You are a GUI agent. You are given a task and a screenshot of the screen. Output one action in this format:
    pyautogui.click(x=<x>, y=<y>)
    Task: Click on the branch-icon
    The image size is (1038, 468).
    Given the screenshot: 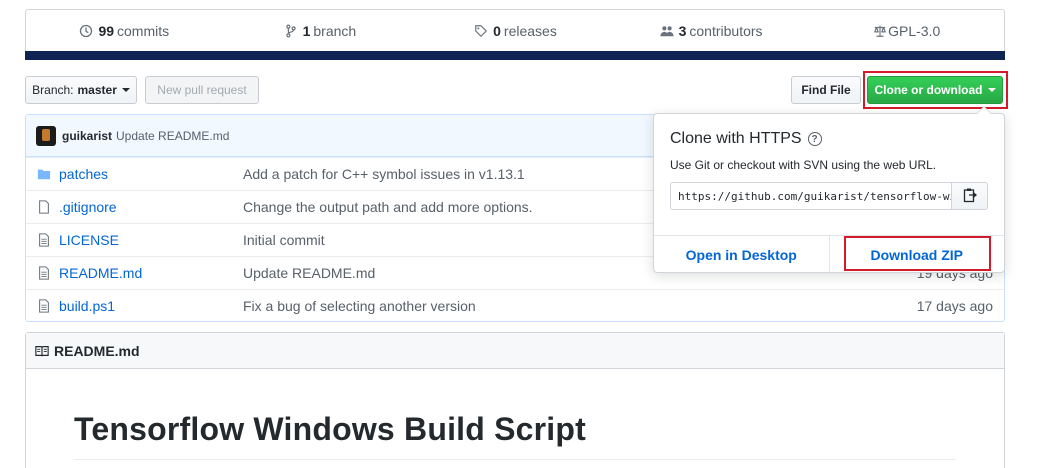 What is the action you would take?
    pyautogui.click(x=291, y=31)
    